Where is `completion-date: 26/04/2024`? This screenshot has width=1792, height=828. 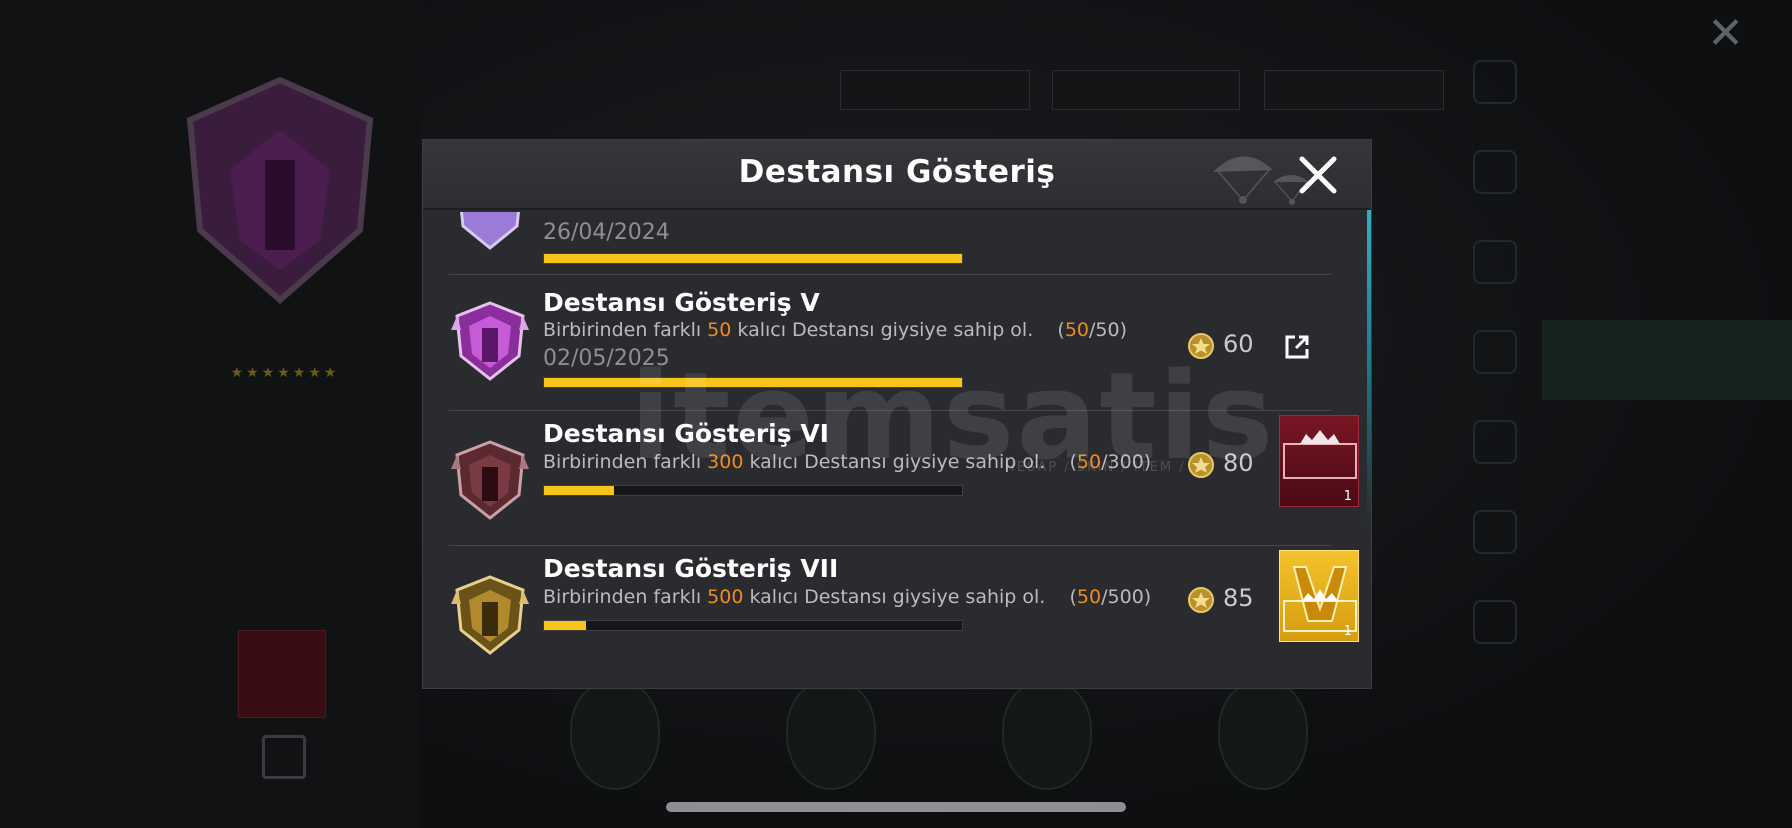
completion-date: 26/04/2024 is located at coordinates (606, 232).